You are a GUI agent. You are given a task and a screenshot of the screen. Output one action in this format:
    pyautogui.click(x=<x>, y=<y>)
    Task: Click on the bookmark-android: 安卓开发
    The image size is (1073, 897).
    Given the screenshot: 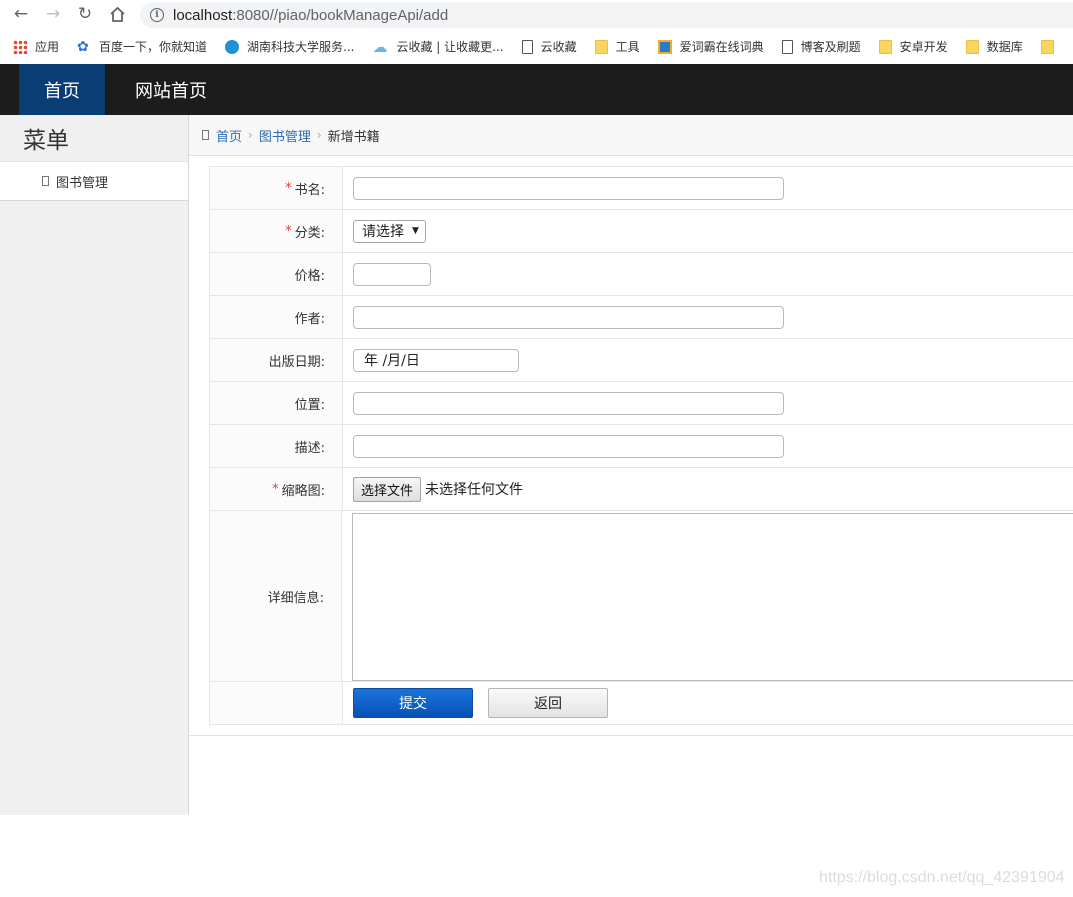 What is the action you would take?
    pyautogui.click(x=913, y=46)
    